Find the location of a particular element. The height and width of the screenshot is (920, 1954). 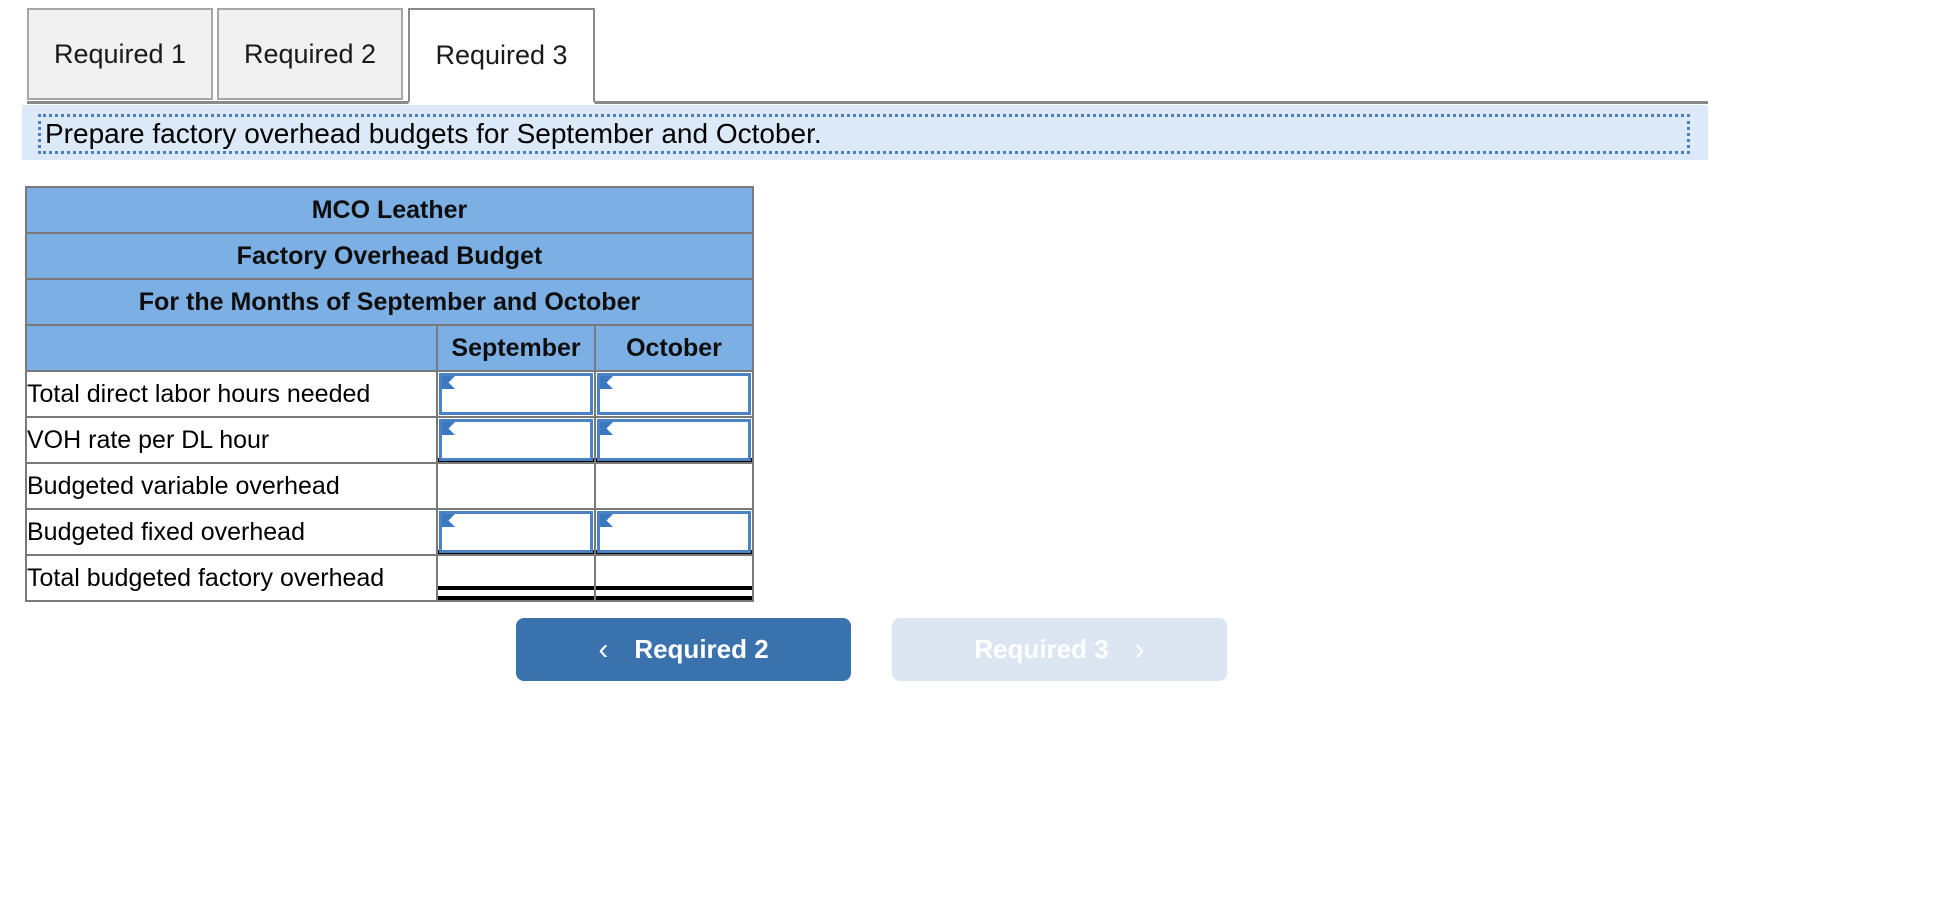

cell-october-voh-rate is located at coordinates (674, 440).